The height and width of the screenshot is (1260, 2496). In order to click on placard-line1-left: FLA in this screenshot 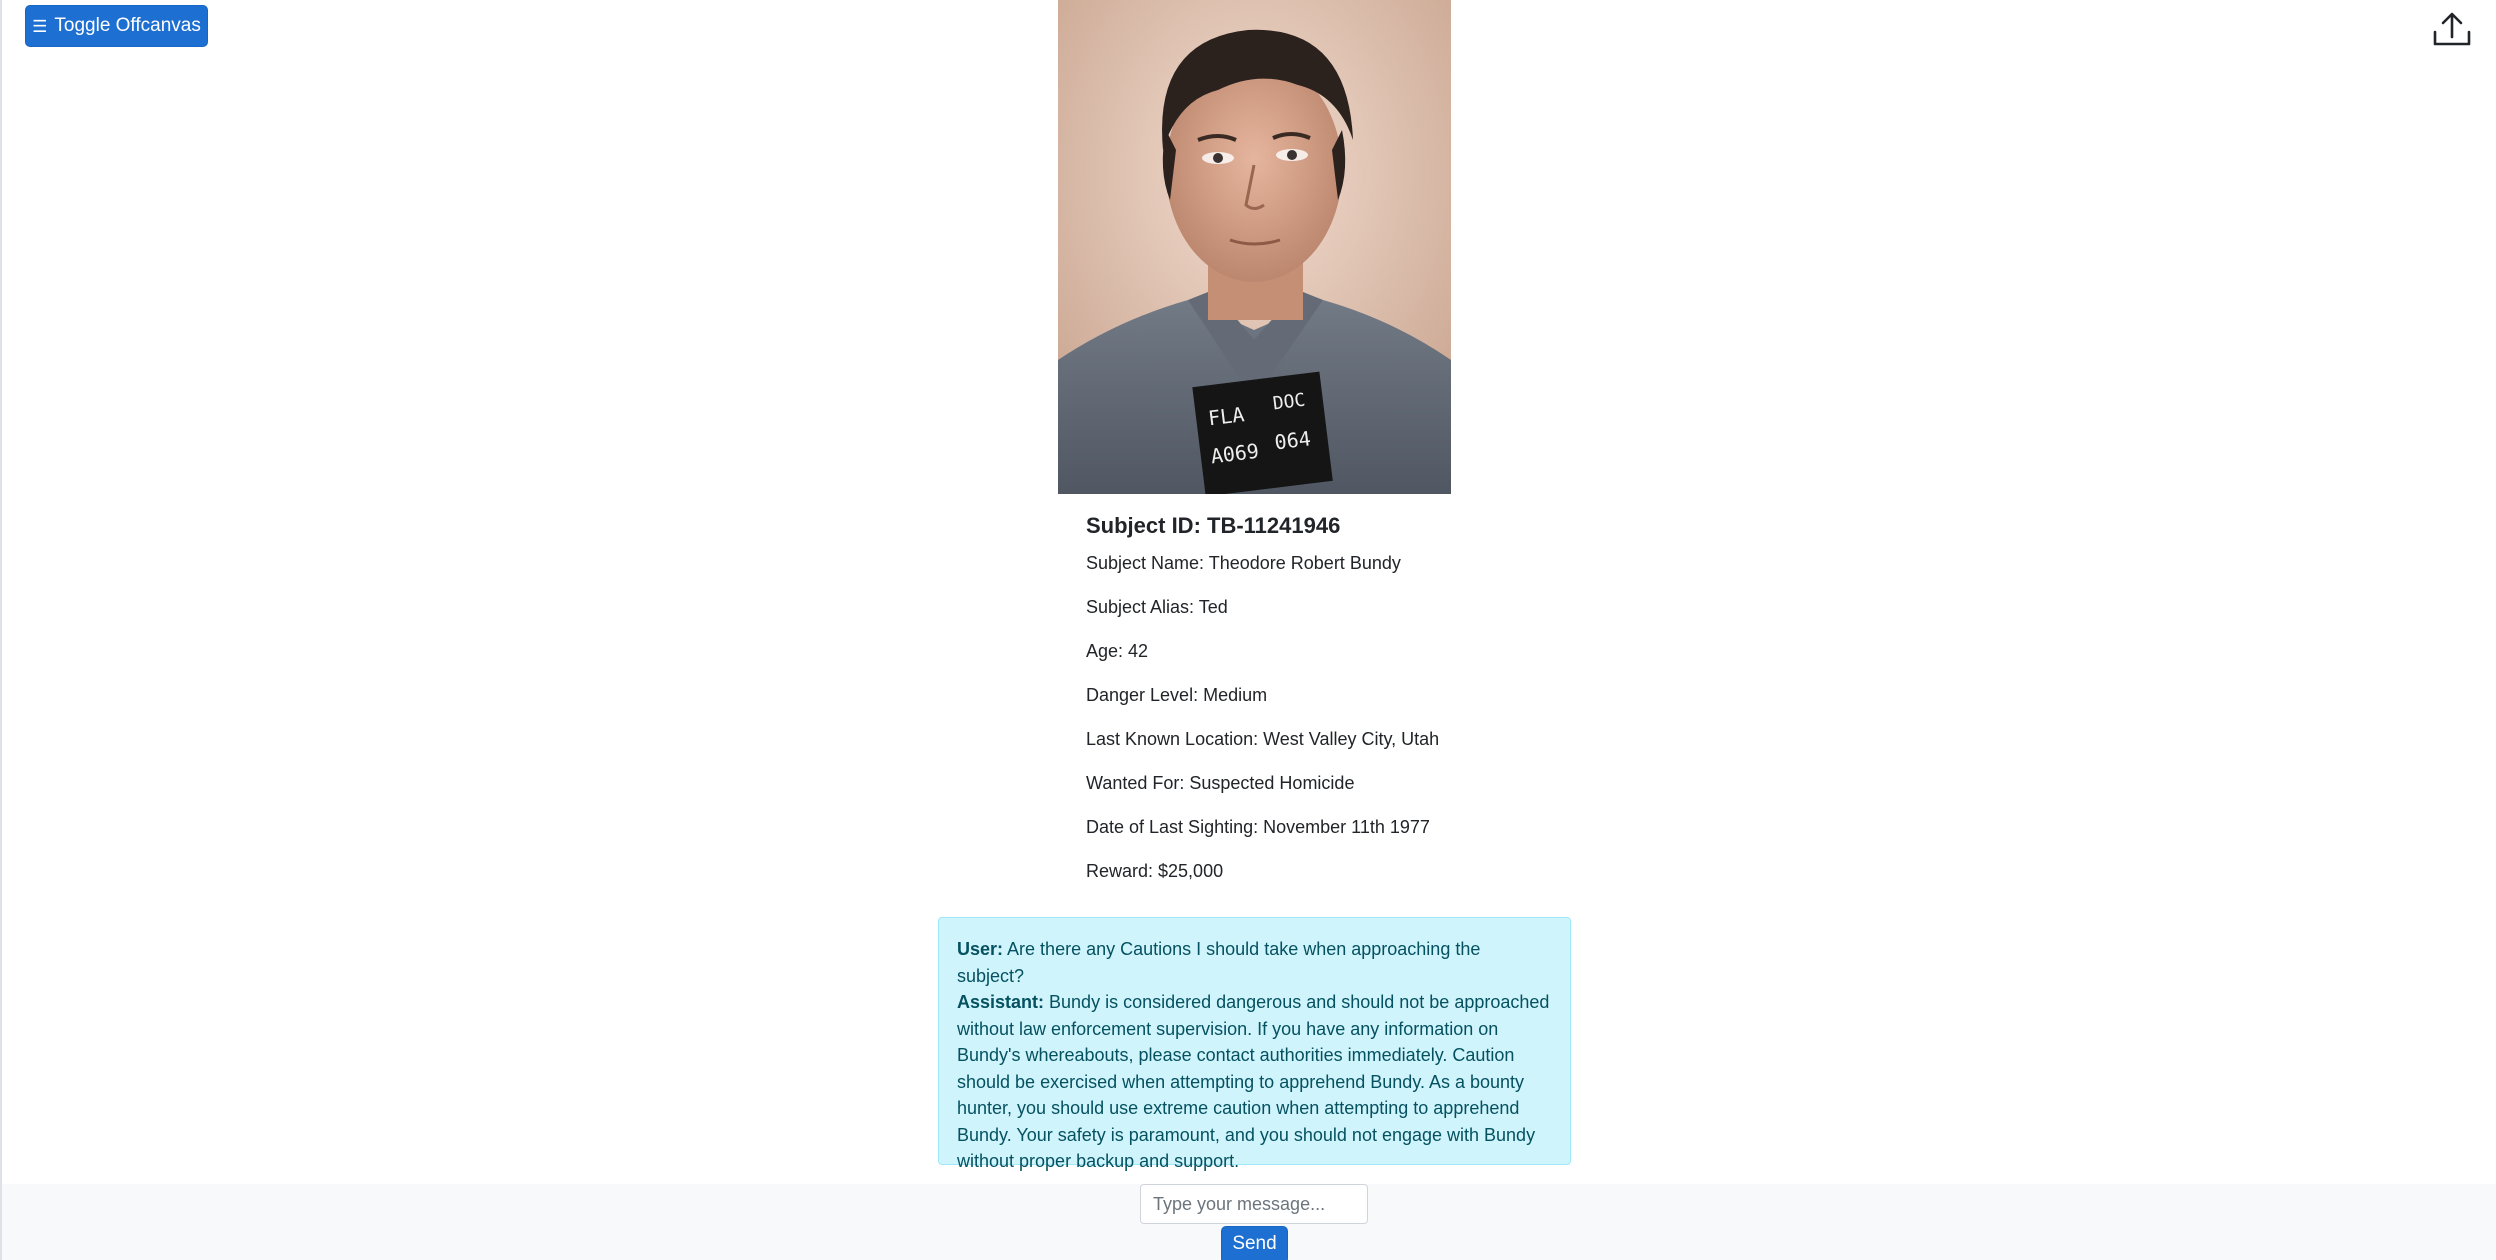, I will do `click(1226, 416)`.